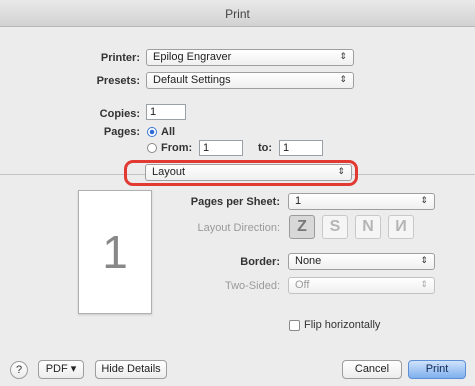 This screenshot has height=386, width=475. Describe the element at coordinates (248, 172) in the screenshot. I see `section-popup: Layout ⇕` at that location.